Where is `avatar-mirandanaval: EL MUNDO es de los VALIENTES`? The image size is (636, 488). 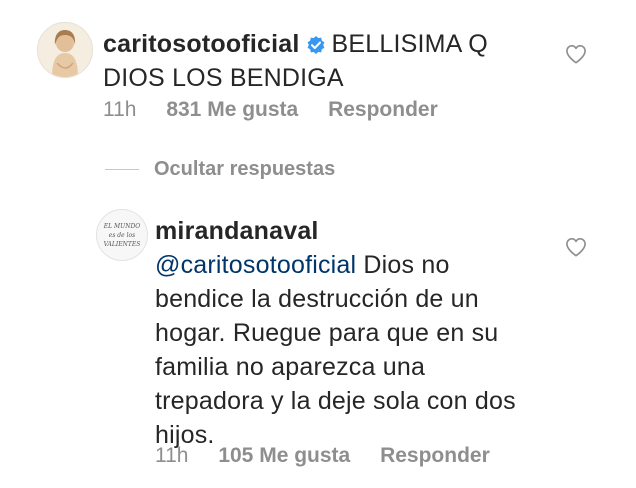 avatar-mirandanaval: EL MUNDO es de los VALIENTES is located at coordinates (122, 235).